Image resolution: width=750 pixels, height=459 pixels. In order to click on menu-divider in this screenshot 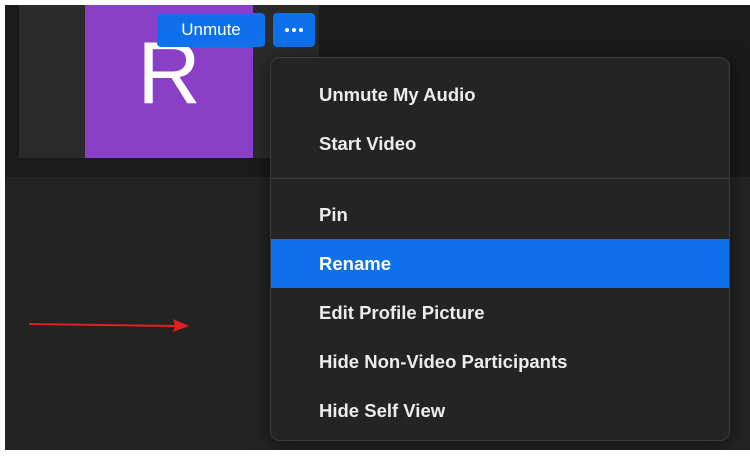, I will do `click(500, 178)`.